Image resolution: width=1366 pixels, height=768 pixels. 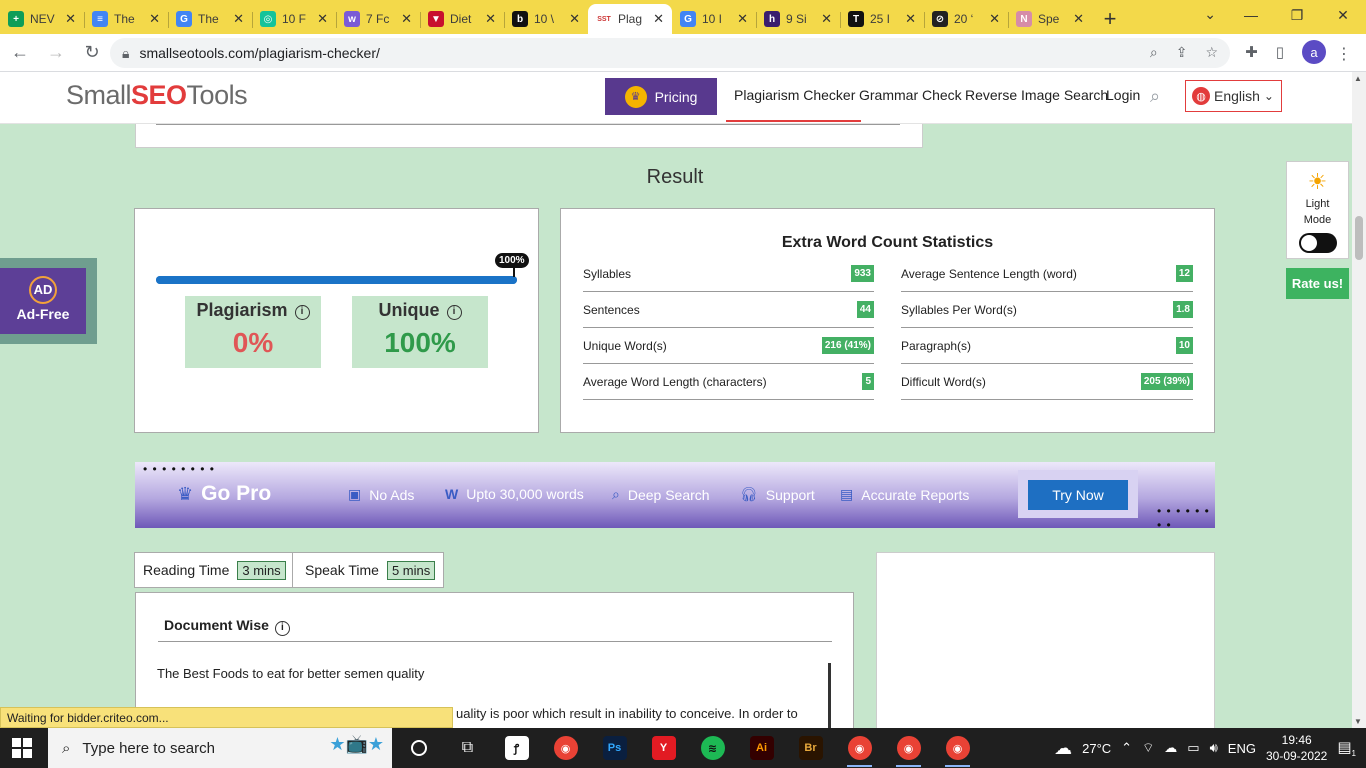 What do you see at coordinates (829, 698) in the screenshot?
I see `document-scrollbar` at bounding box center [829, 698].